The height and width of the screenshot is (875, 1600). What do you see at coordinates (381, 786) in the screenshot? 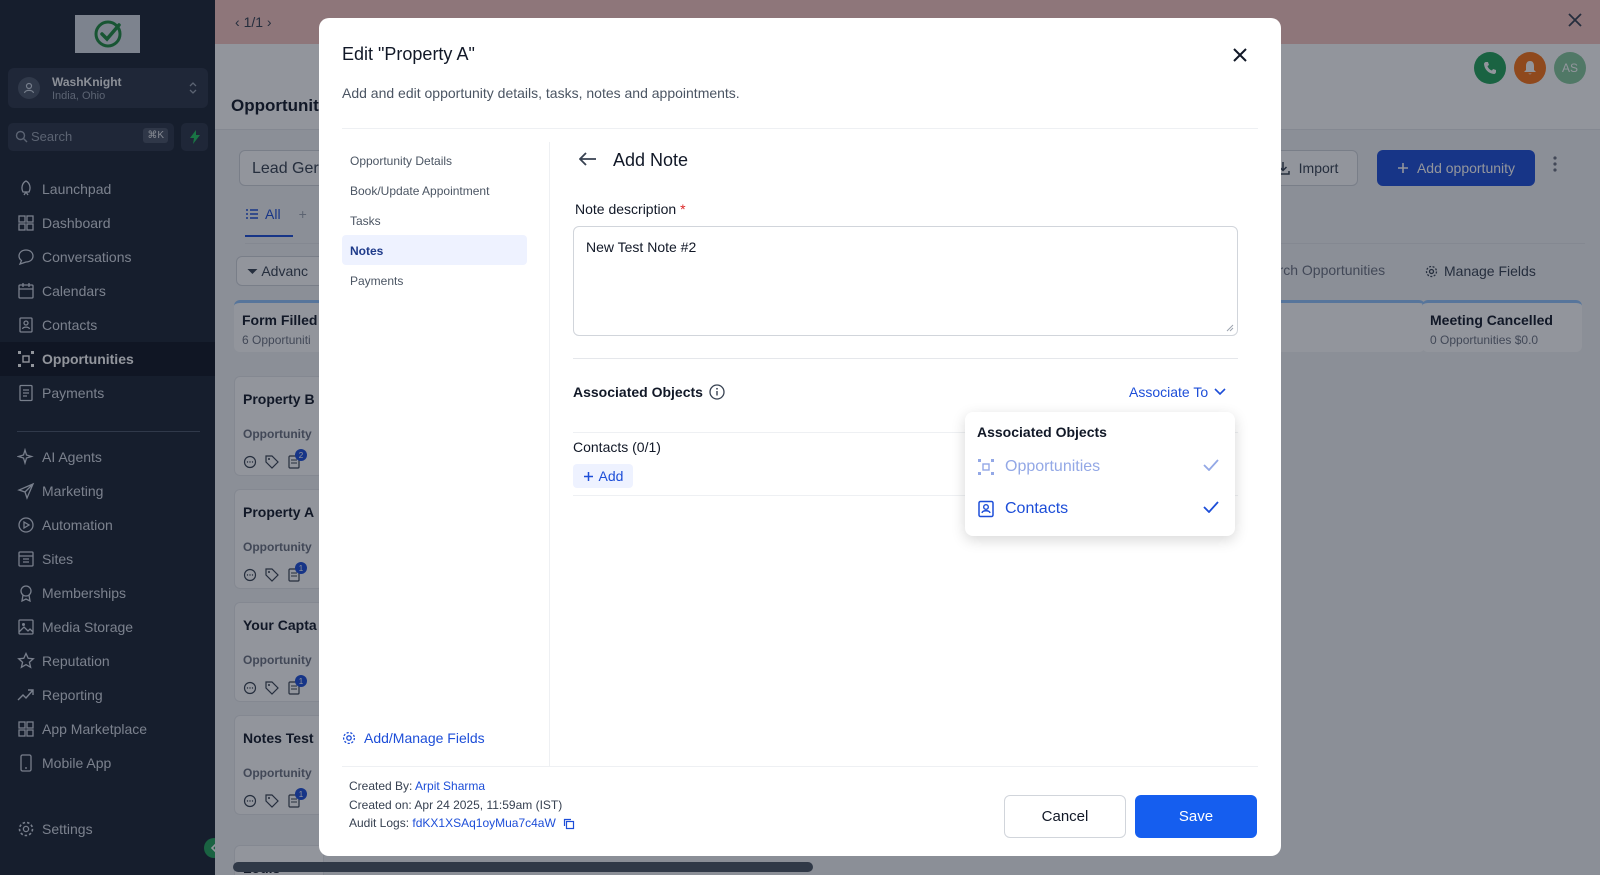
I see `created-by-label: Created By:` at bounding box center [381, 786].